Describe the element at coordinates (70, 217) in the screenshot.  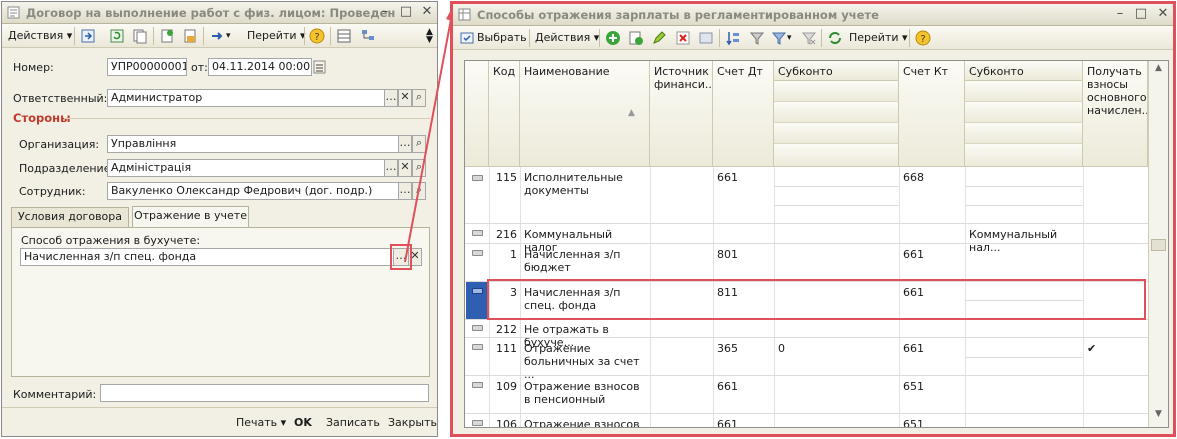
I see `tab-contract-terms: Условия договора` at that location.